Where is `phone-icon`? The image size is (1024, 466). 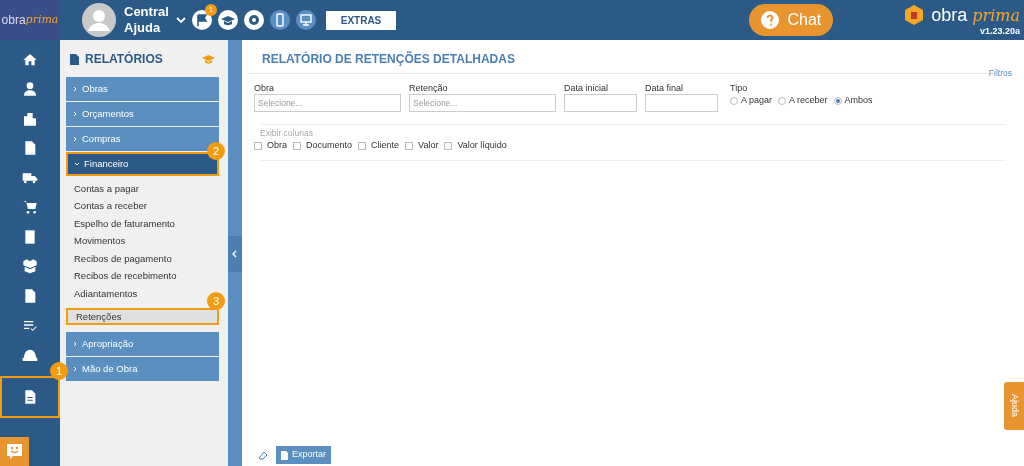 phone-icon is located at coordinates (280, 20).